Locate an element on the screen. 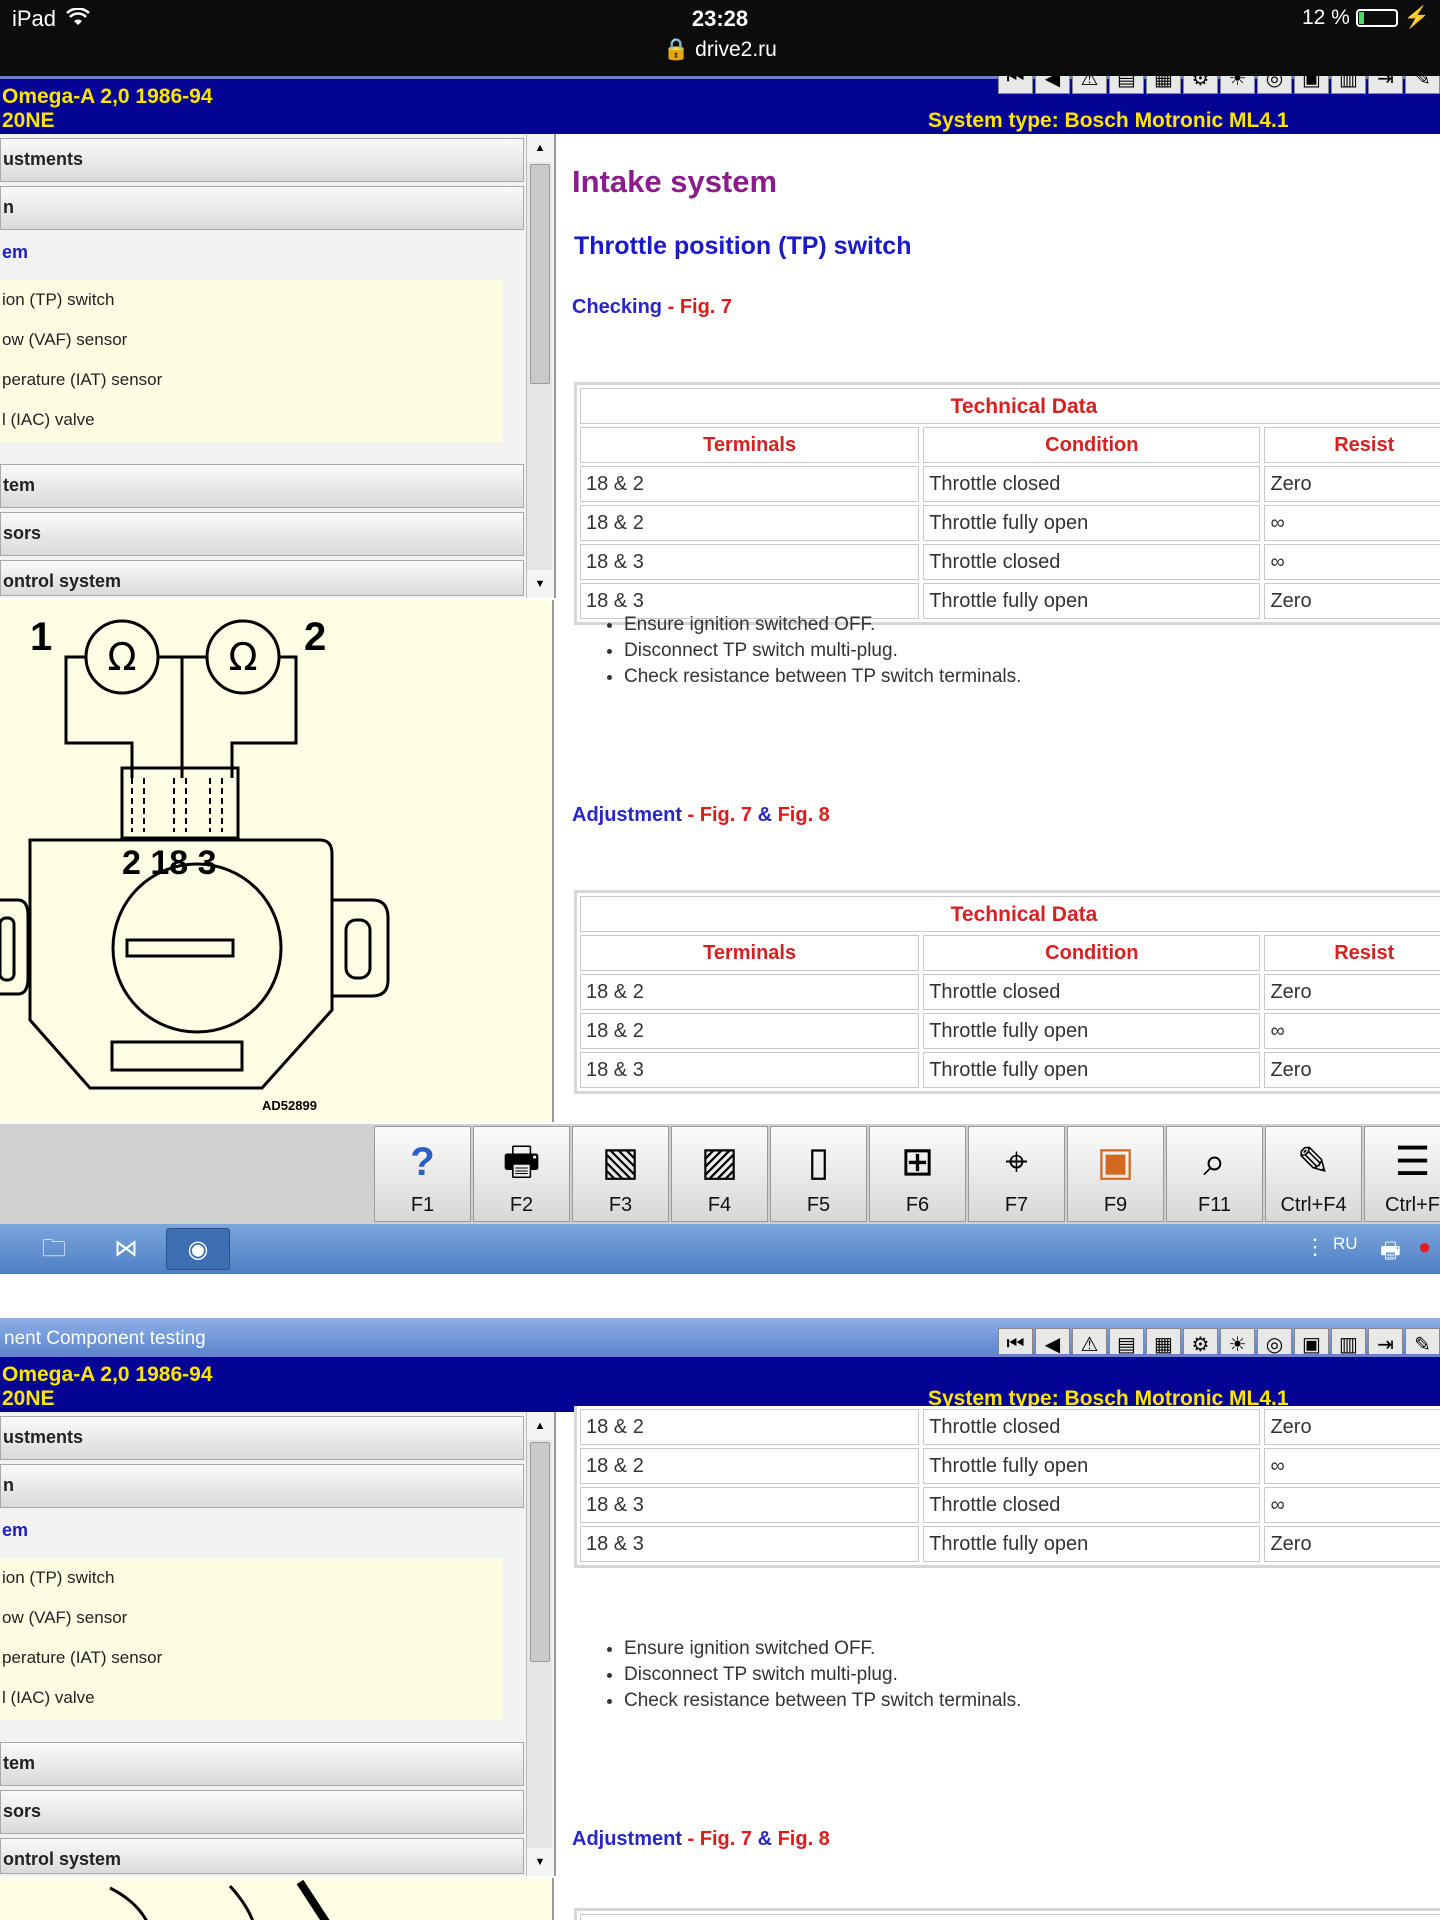 The width and height of the screenshot is (1440, 1920). vehicle-data-icon: ▧ is located at coordinates (620, 1162).